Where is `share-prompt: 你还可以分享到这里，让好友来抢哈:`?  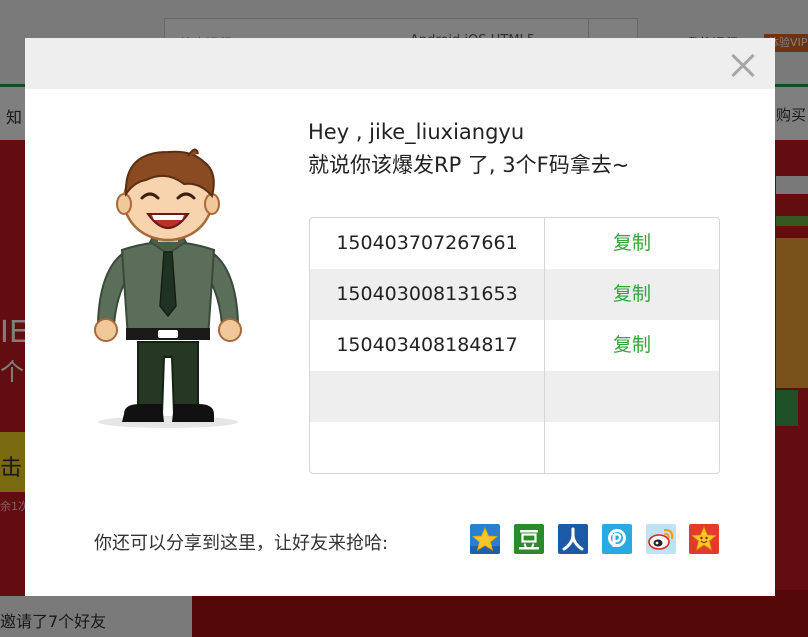 share-prompt: 你还可以分享到这里，让好友来抢哈: is located at coordinates (241, 543).